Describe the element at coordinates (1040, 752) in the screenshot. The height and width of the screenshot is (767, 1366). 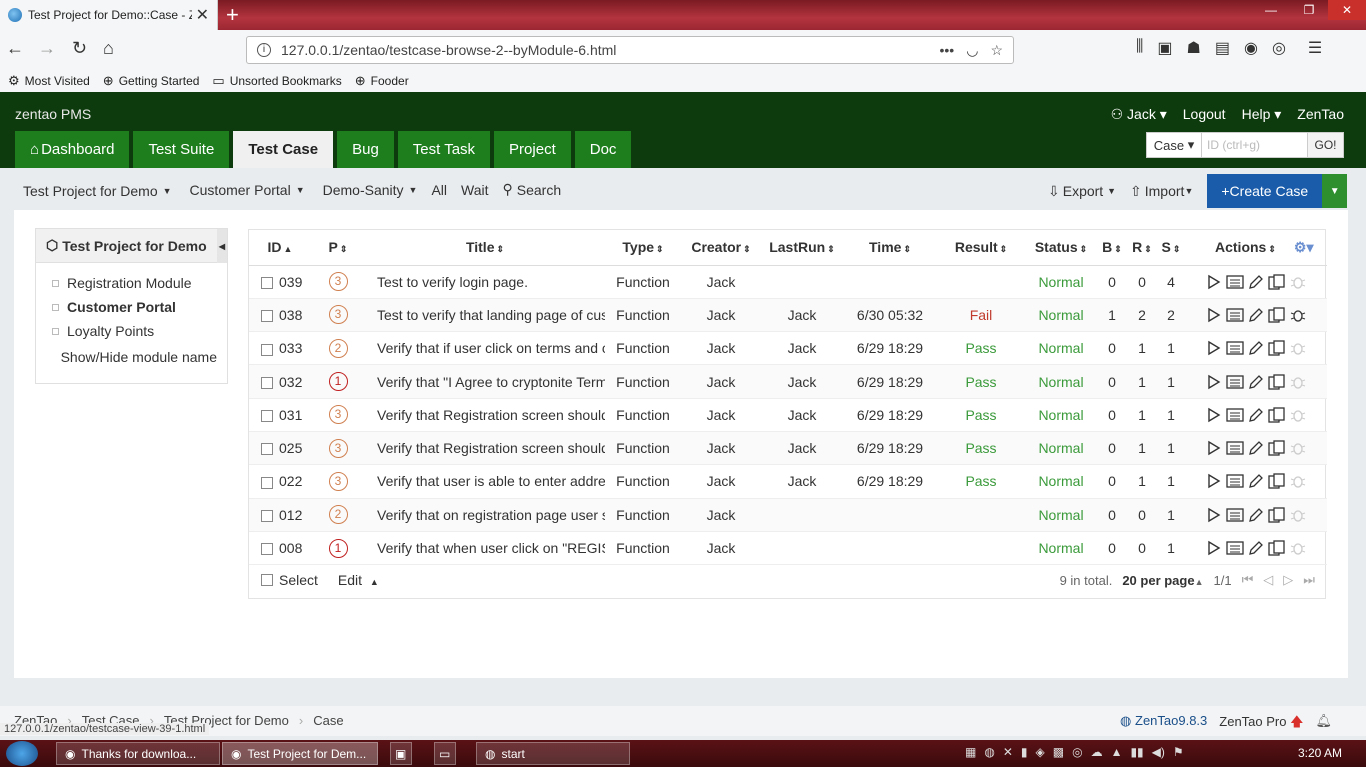
I see `tray-icon: ◈` at that location.